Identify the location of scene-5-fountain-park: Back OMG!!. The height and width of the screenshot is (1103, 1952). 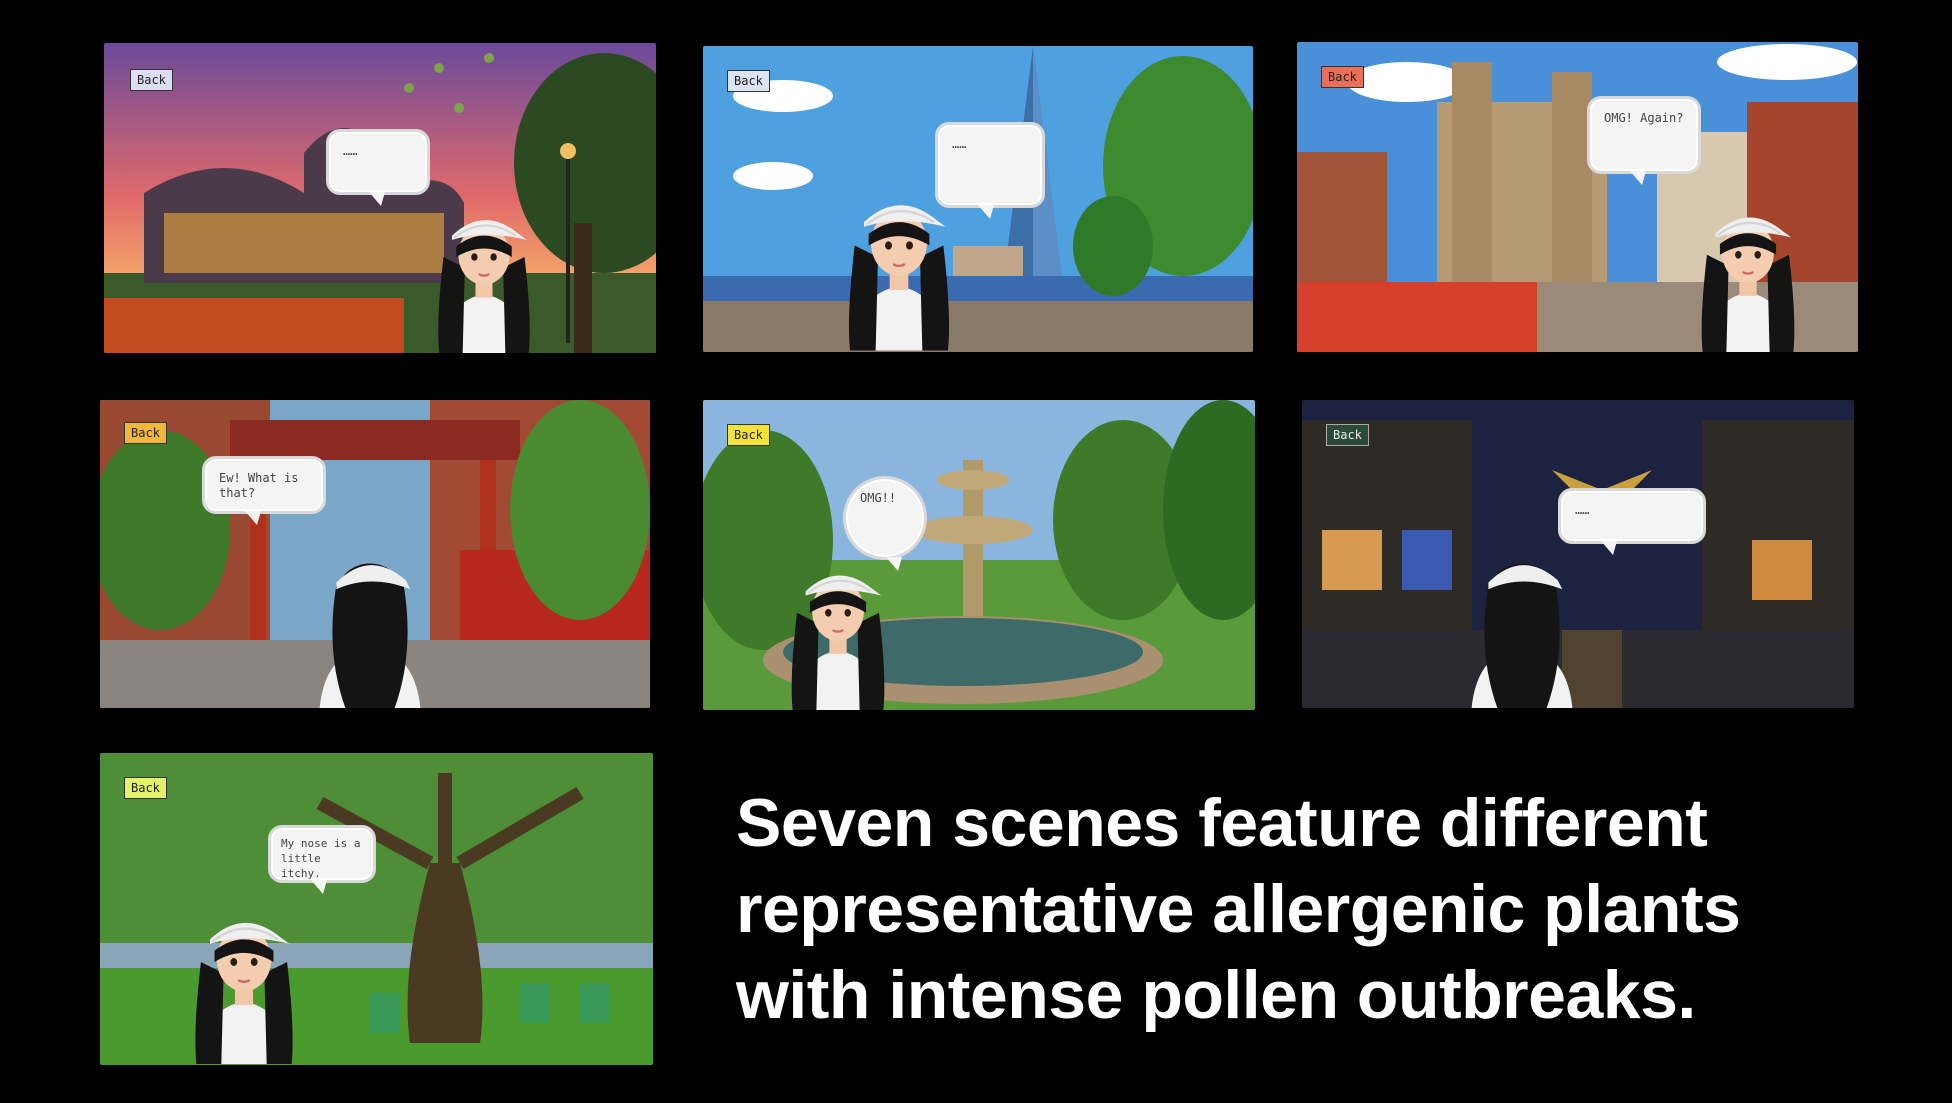
(979, 555).